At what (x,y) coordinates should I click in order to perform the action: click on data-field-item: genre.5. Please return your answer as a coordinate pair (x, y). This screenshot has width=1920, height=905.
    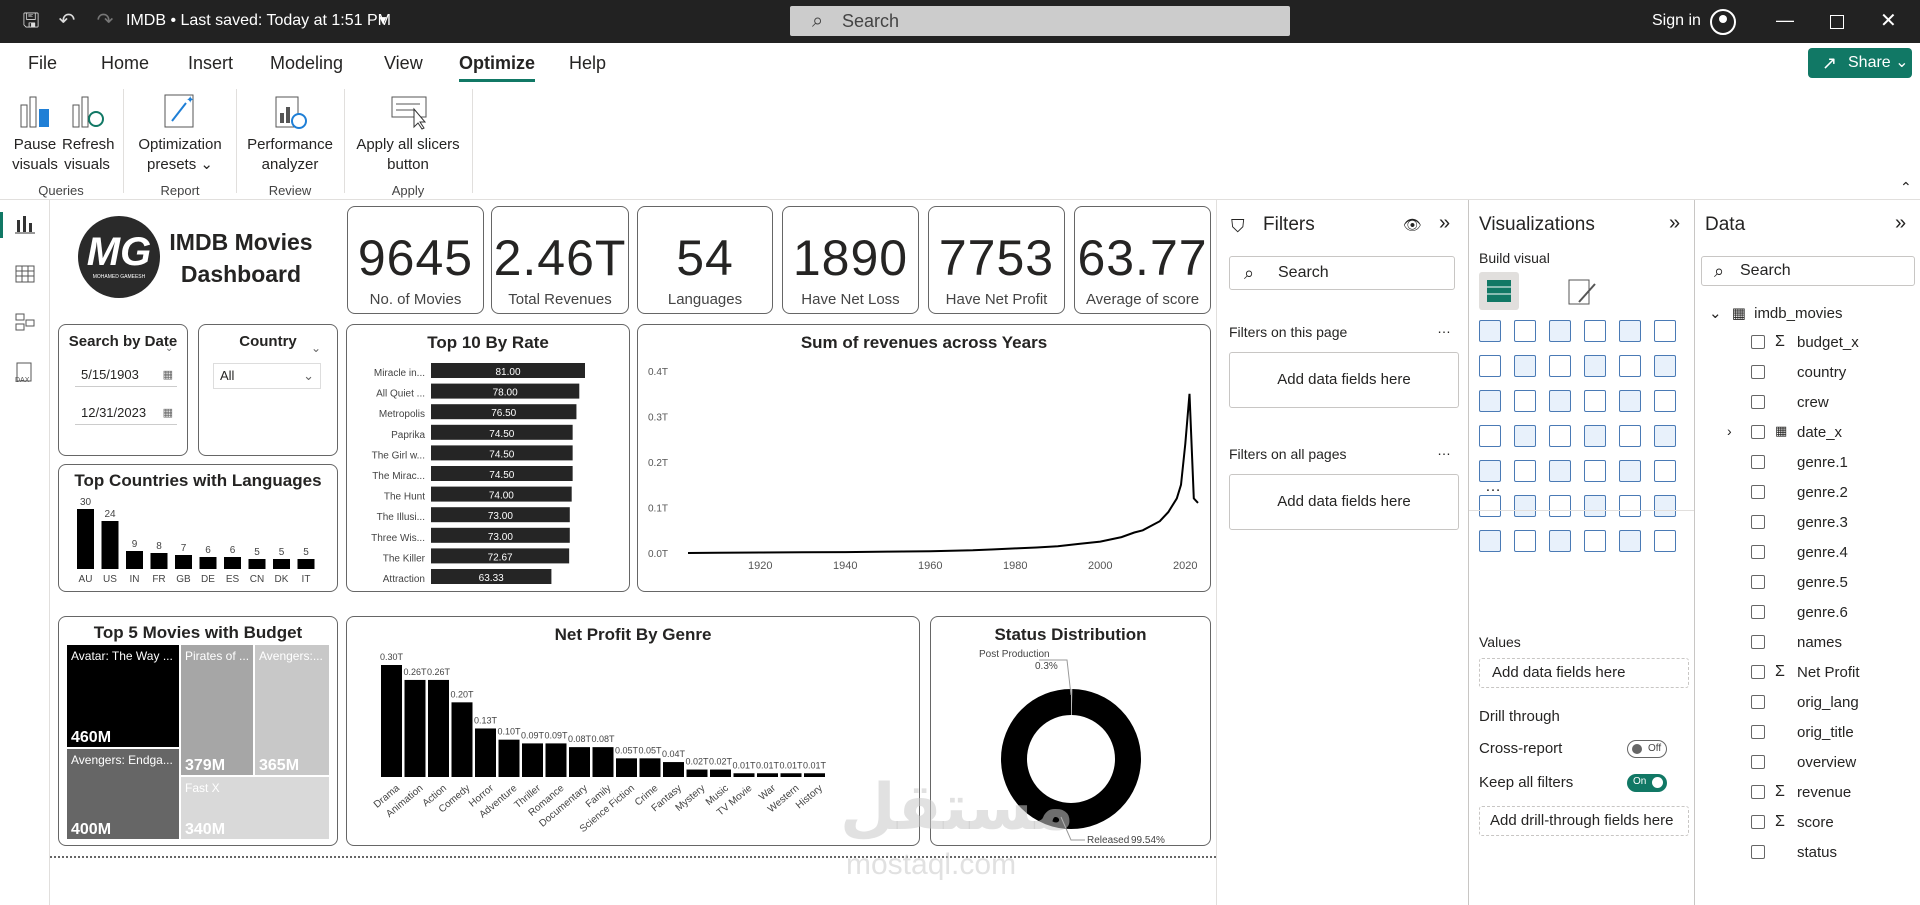
    Looking at the image, I should click on (1831, 584).